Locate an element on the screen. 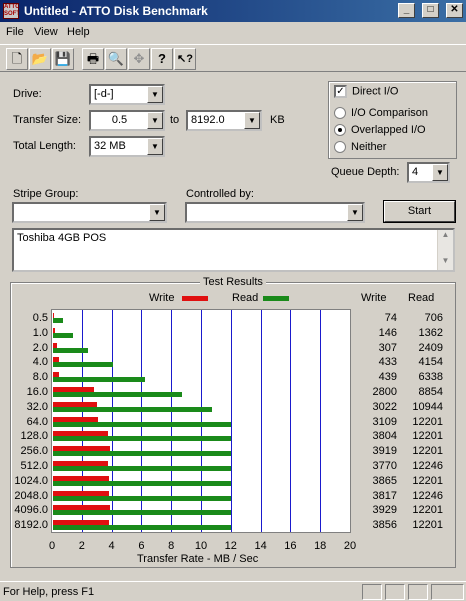  open-folder-icon: 📂 is located at coordinates (40, 59).